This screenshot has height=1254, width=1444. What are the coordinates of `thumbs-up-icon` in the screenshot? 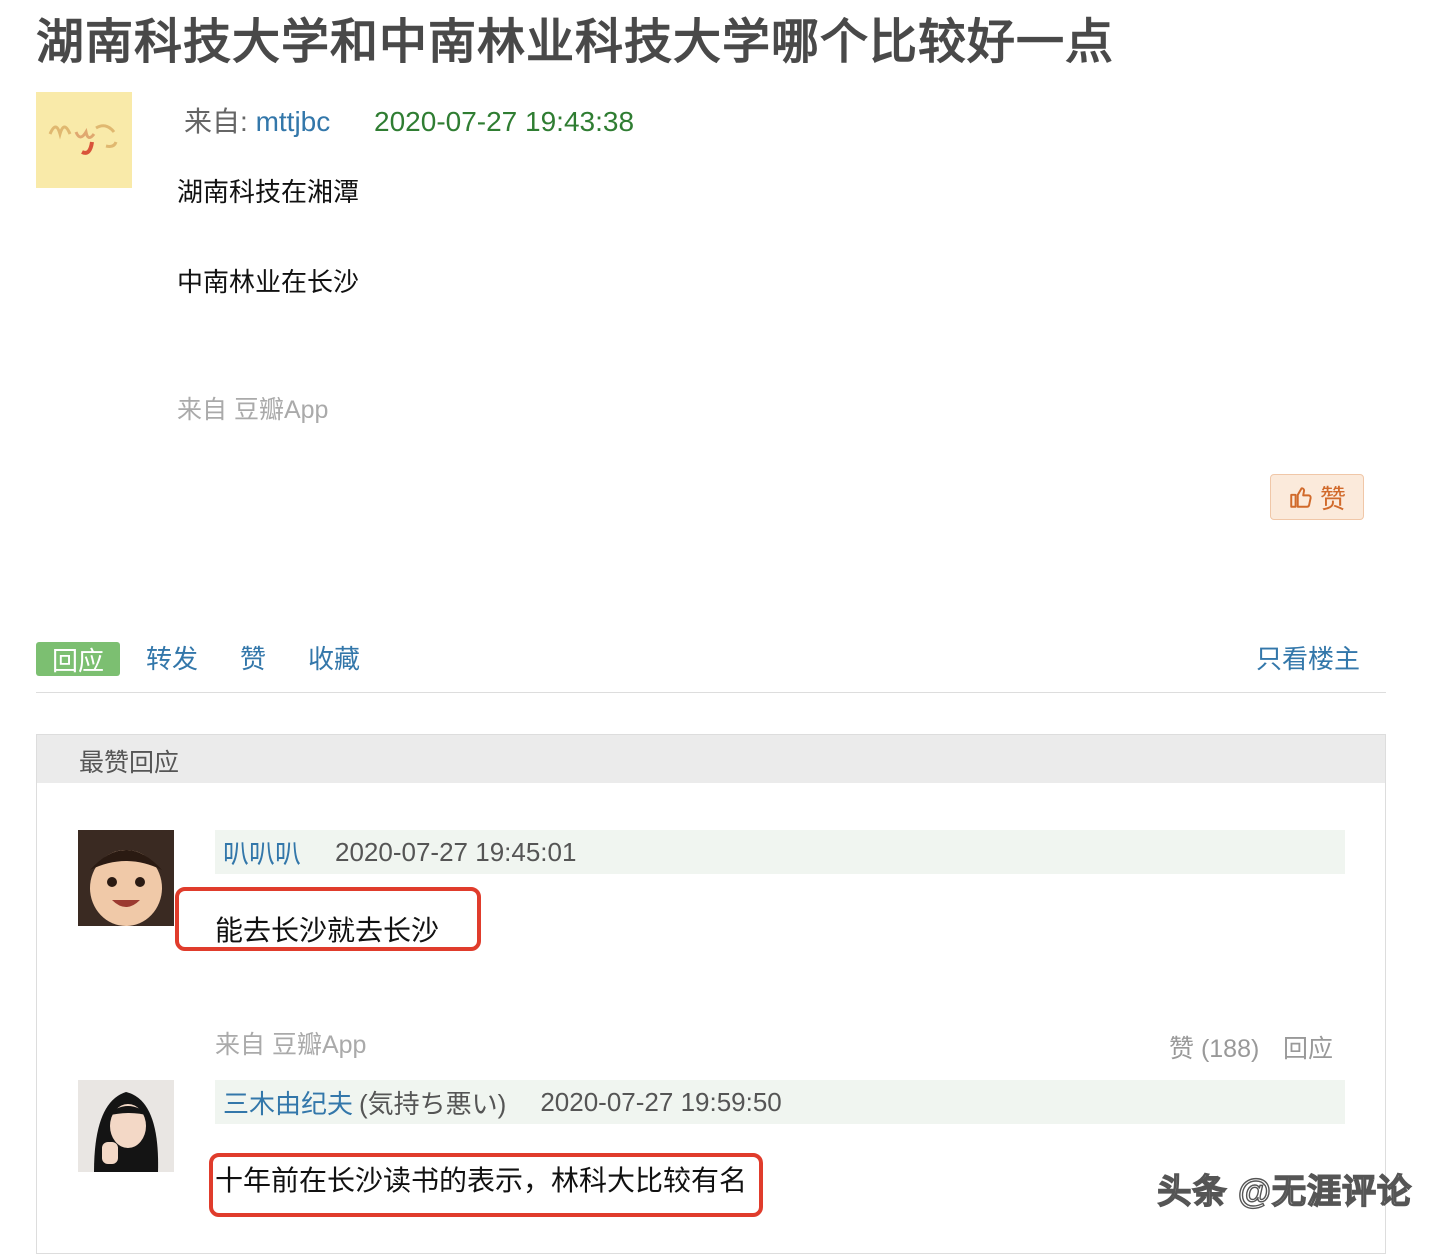 It's located at (1301, 497).